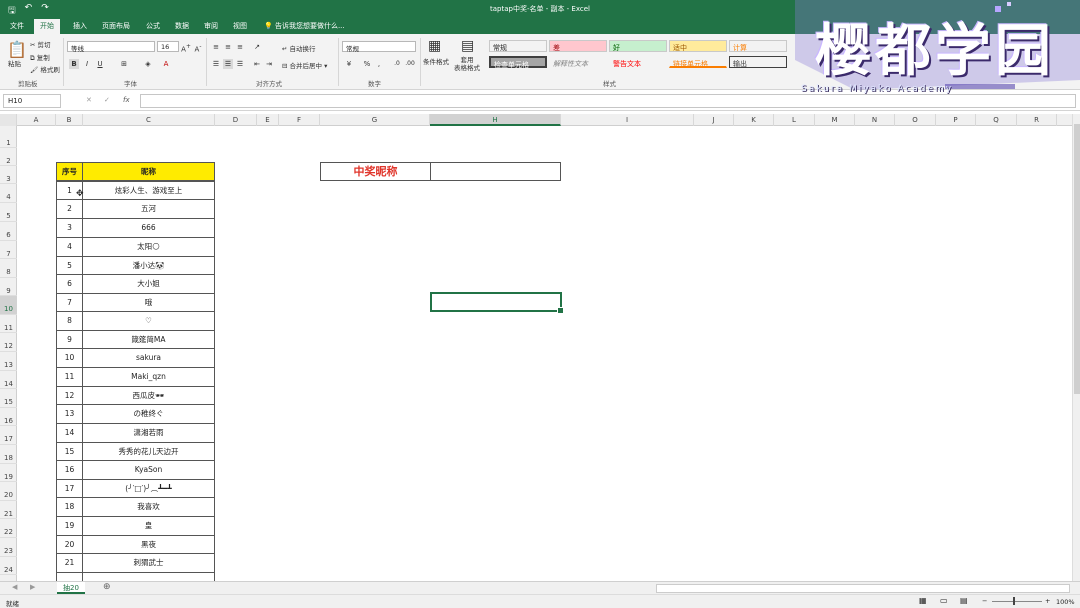  What do you see at coordinates (379, 64) in the screenshot?
I see `comma-button: ,` at bounding box center [379, 64].